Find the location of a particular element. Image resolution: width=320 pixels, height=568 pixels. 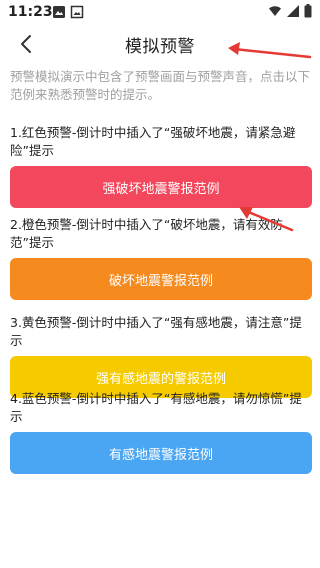

wifi-icon is located at coordinates (275, 11).